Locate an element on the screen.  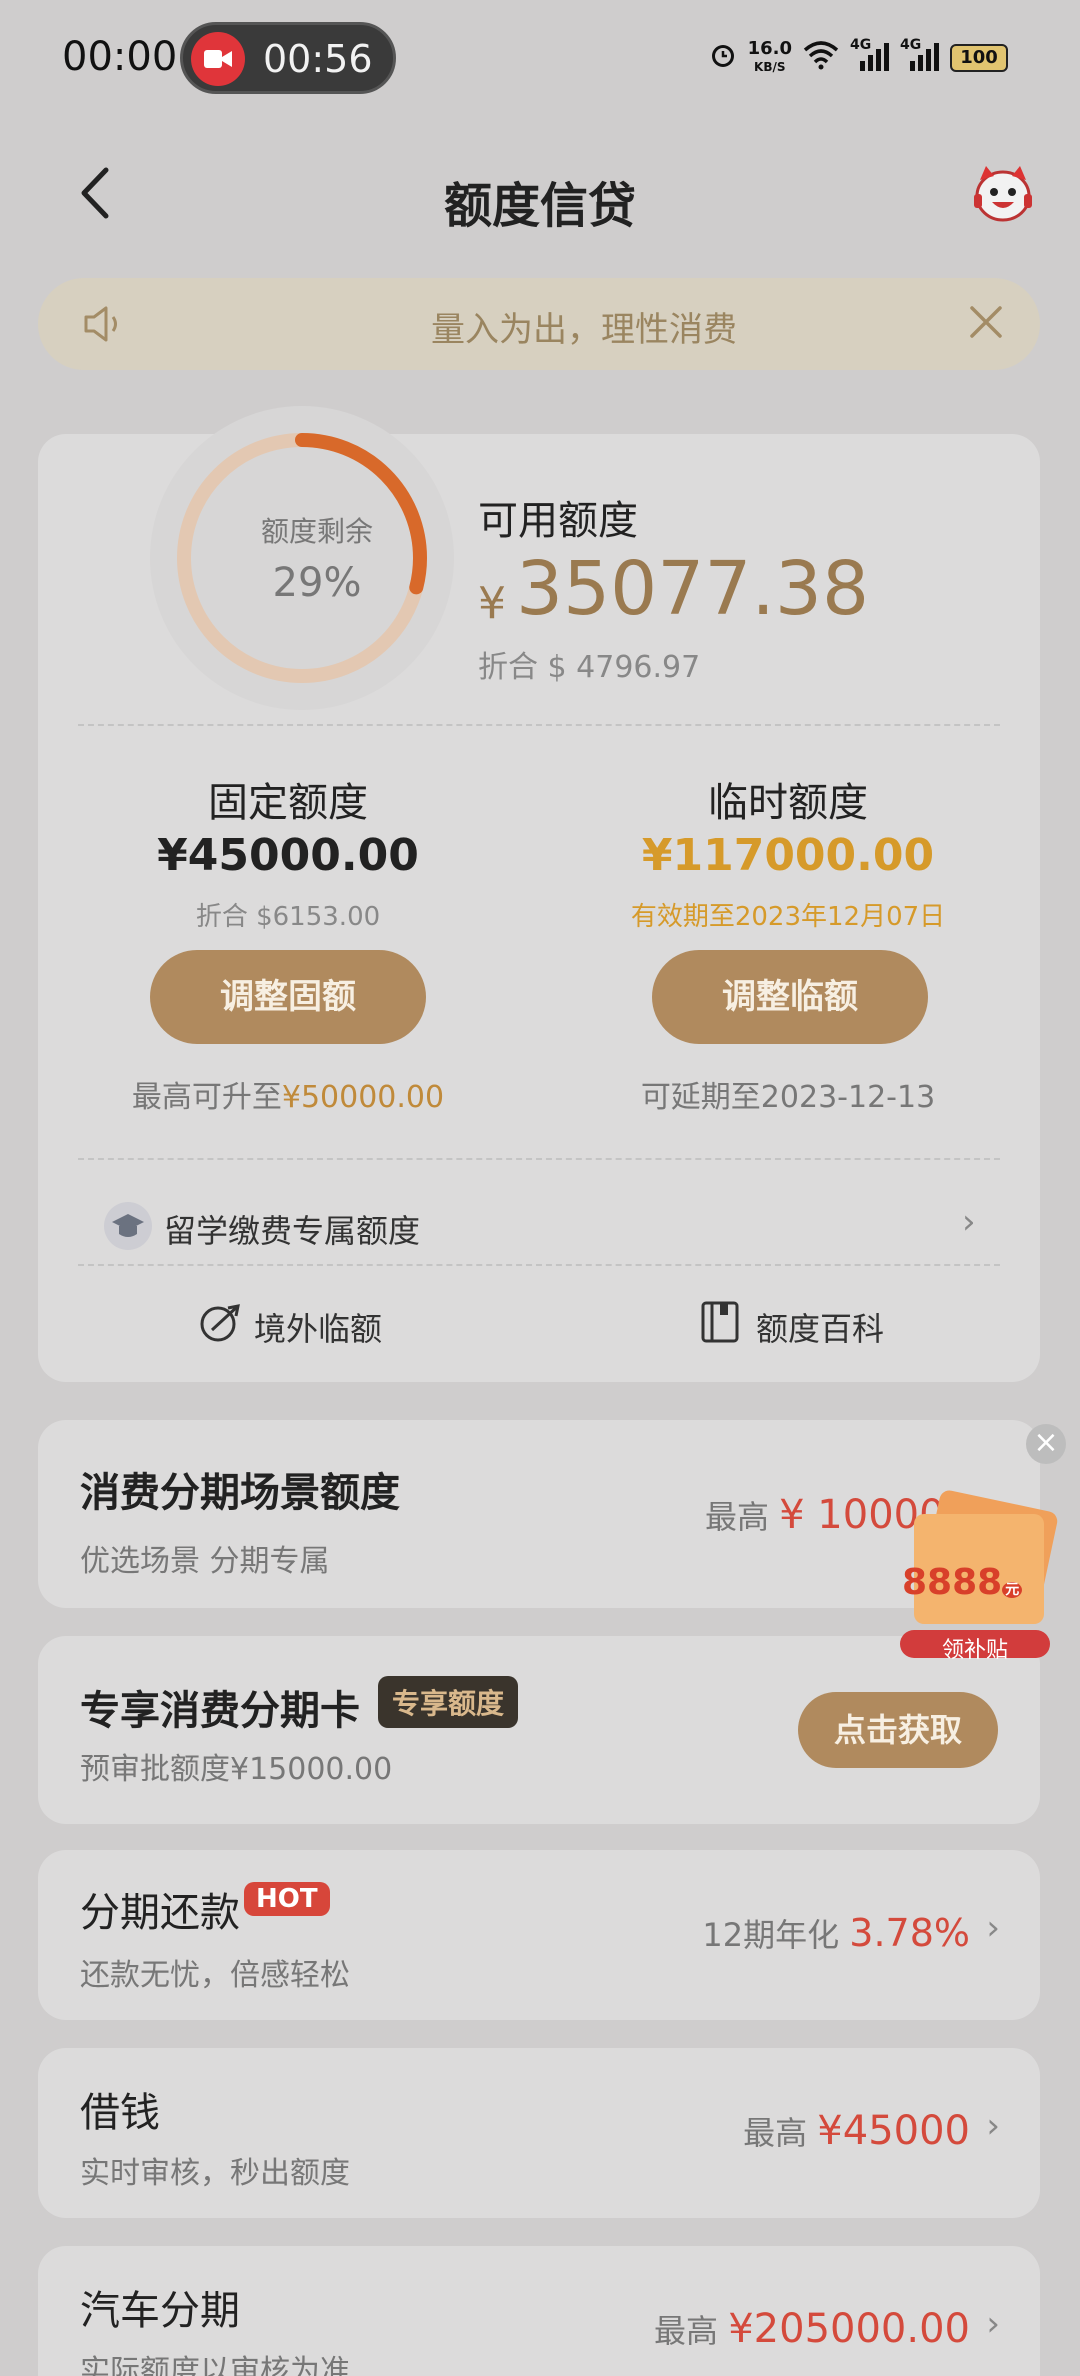
subsidy-coupon-widget: 8888 元 领补贴 is located at coordinates (980, 1571).